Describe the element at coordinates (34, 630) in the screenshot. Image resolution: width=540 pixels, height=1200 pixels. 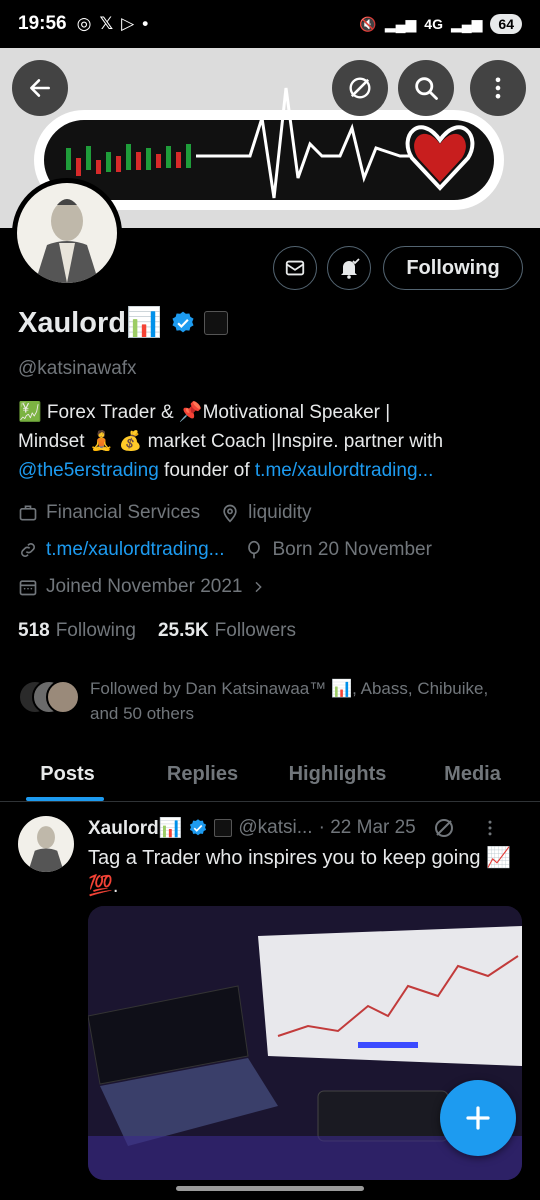
I see `following-count: 518` at that location.